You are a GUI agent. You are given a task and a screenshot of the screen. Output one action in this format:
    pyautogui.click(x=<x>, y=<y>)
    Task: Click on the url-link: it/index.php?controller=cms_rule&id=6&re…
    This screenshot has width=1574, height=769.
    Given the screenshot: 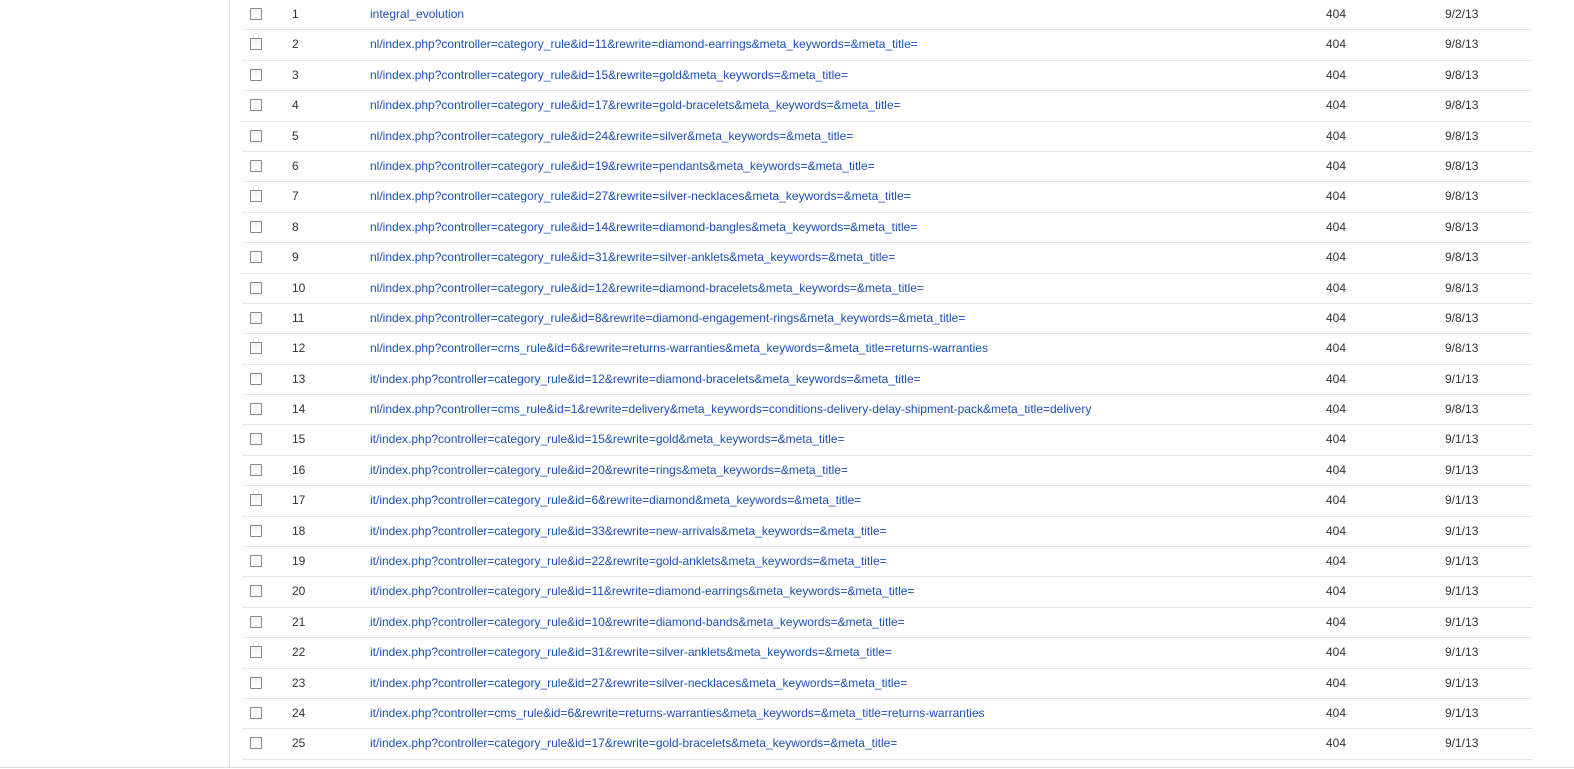 What is the action you would take?
    pyautogui.click(x=677, y=713)
    